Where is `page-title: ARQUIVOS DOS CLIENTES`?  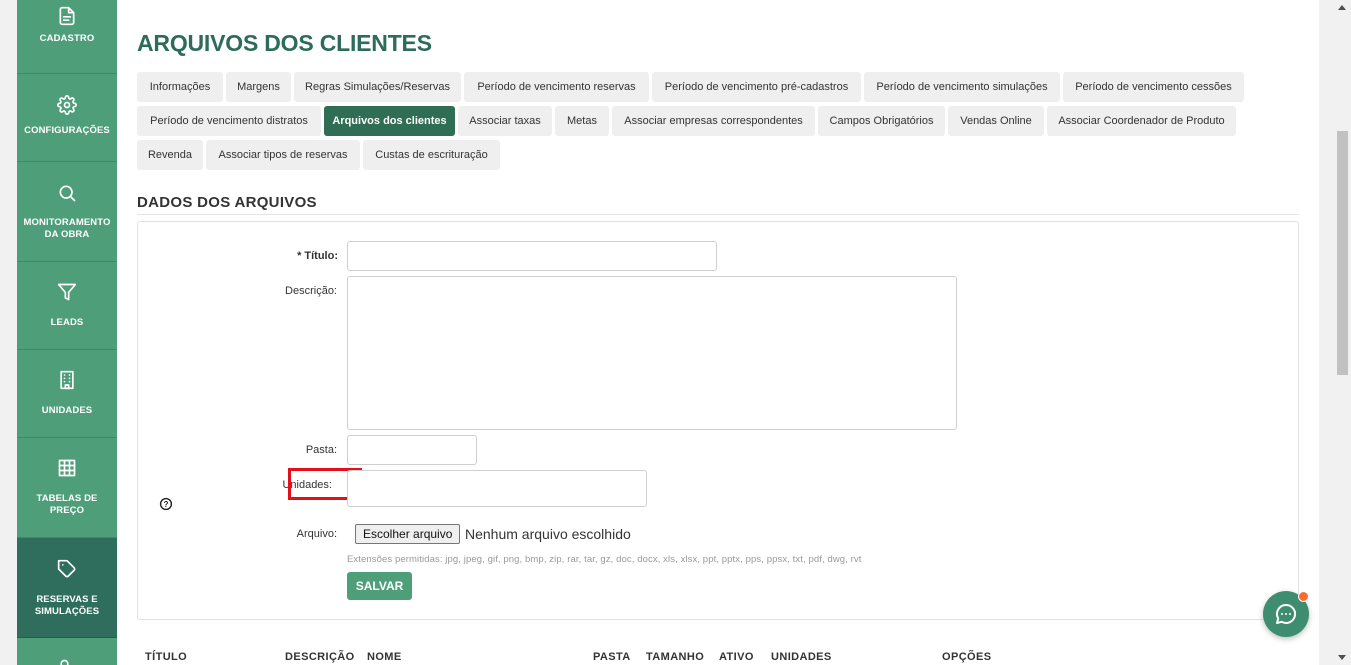 page-title: ARQUIVOS DOS CLIENTES is located at coordinates (284, 43).